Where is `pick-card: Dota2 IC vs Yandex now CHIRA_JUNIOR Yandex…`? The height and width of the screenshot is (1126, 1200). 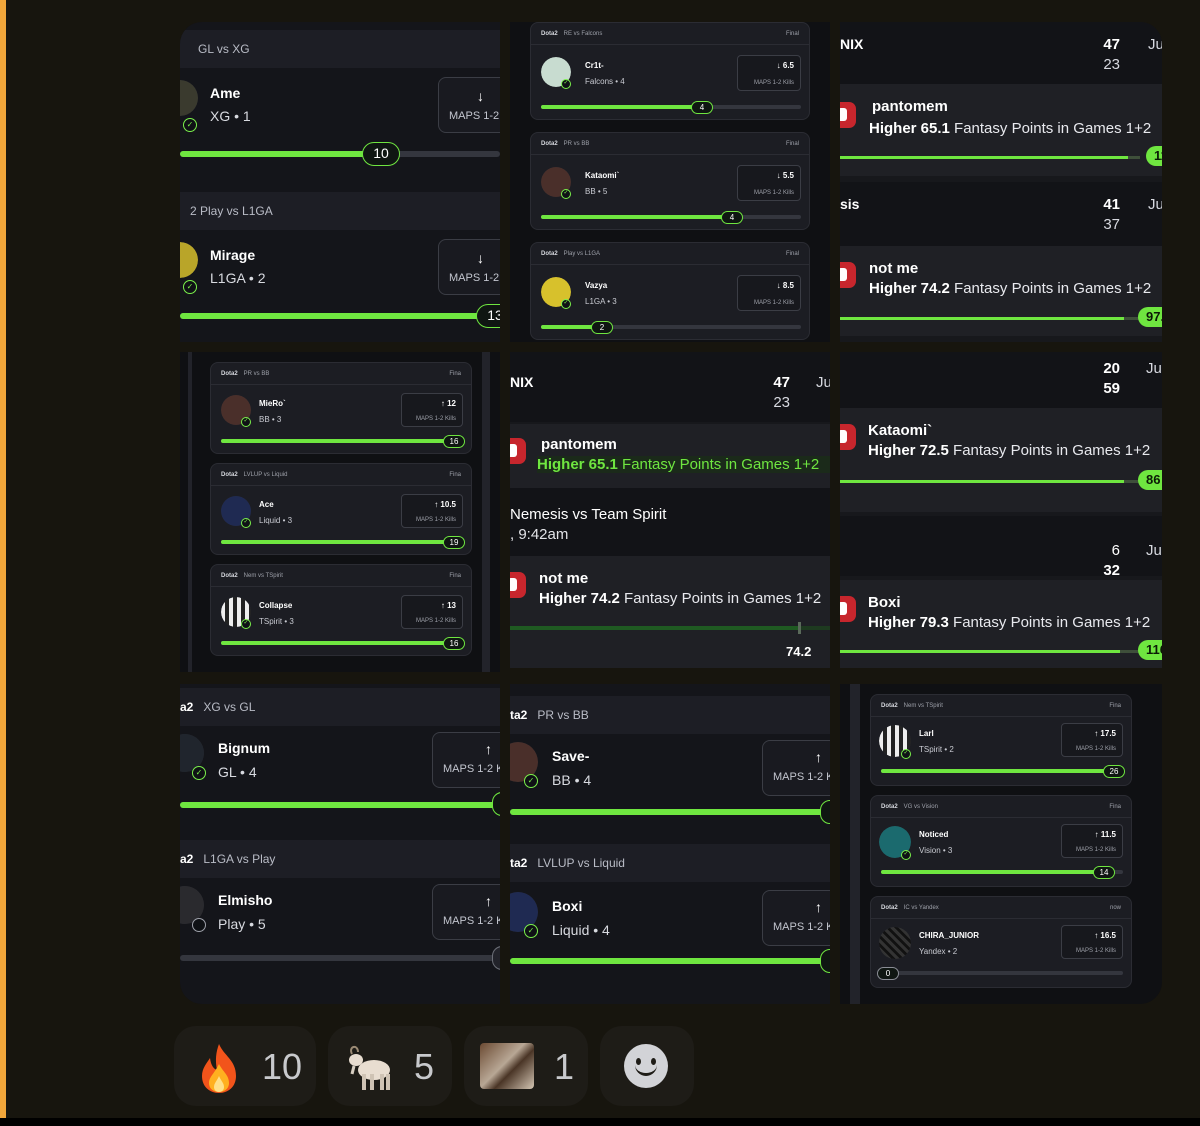
pick-card: Dota2 IC vs Yandex now CHIRA_JUNIOR Yandex… is located at coordinates (1001, 942).